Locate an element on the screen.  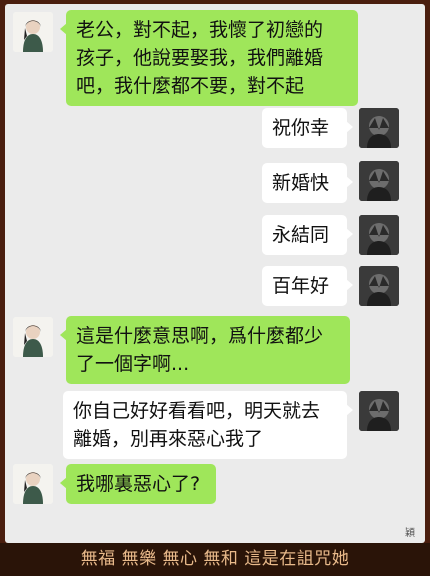
message-line: 我哪裏惡心了? is located at coordinates (138, 484).